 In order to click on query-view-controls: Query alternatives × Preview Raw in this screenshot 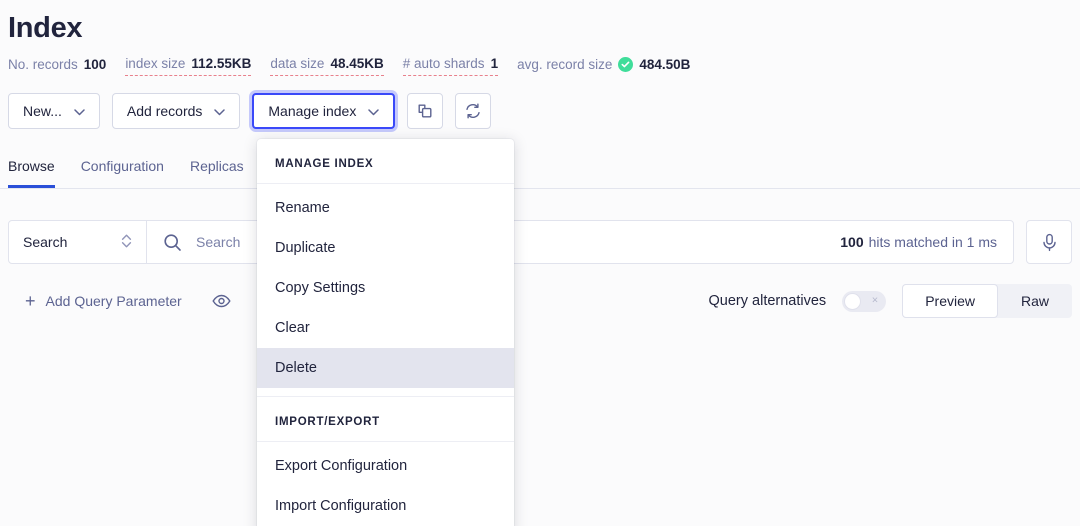, I will do `click(890, 301)`.